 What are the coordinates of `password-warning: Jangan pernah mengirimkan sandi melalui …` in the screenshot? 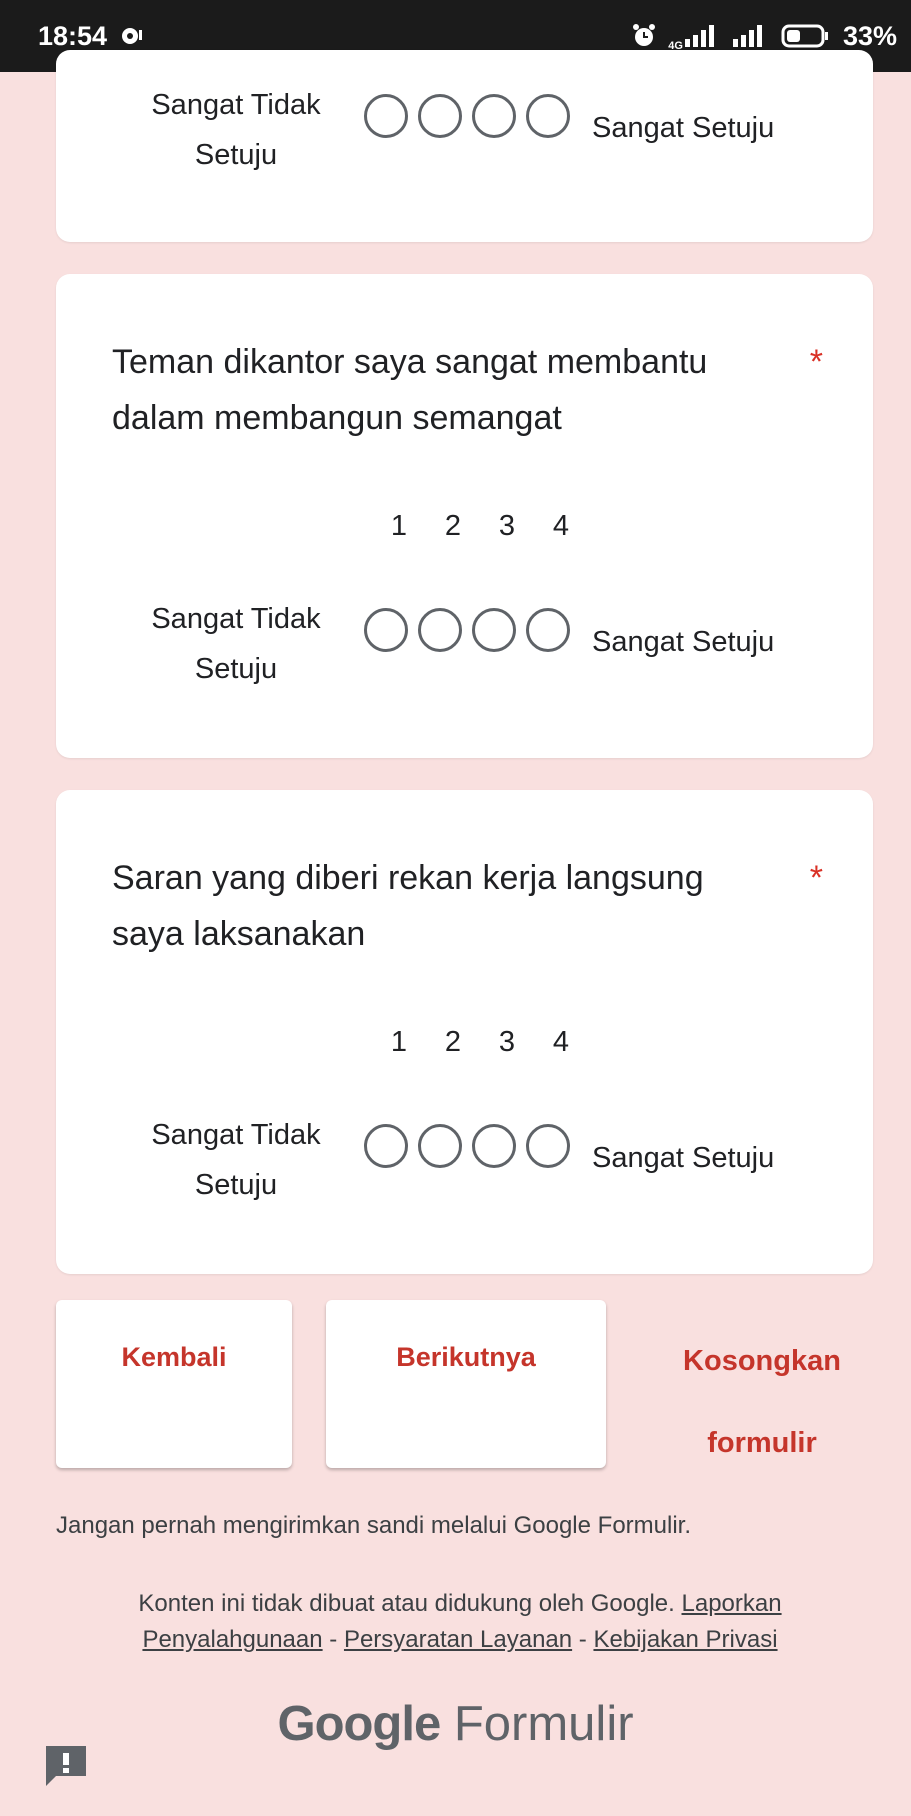 It's located at (373, 1525).